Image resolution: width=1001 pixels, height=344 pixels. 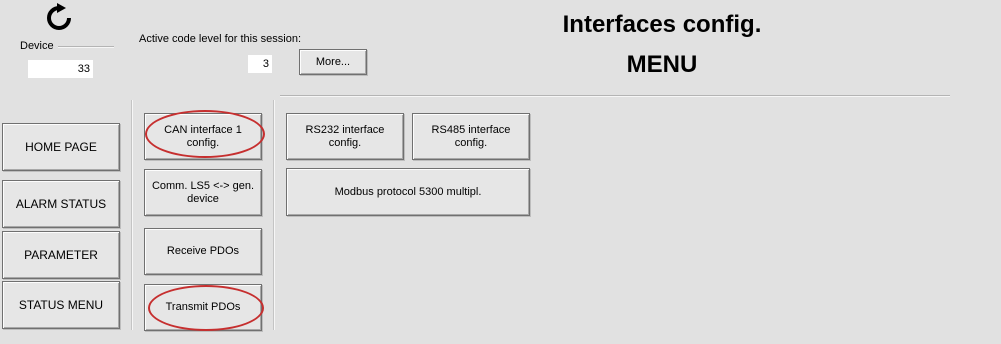 I want to click on modbus-protocol-button: Modbus protocol 5300 multipl., so click(x=408, y=192).